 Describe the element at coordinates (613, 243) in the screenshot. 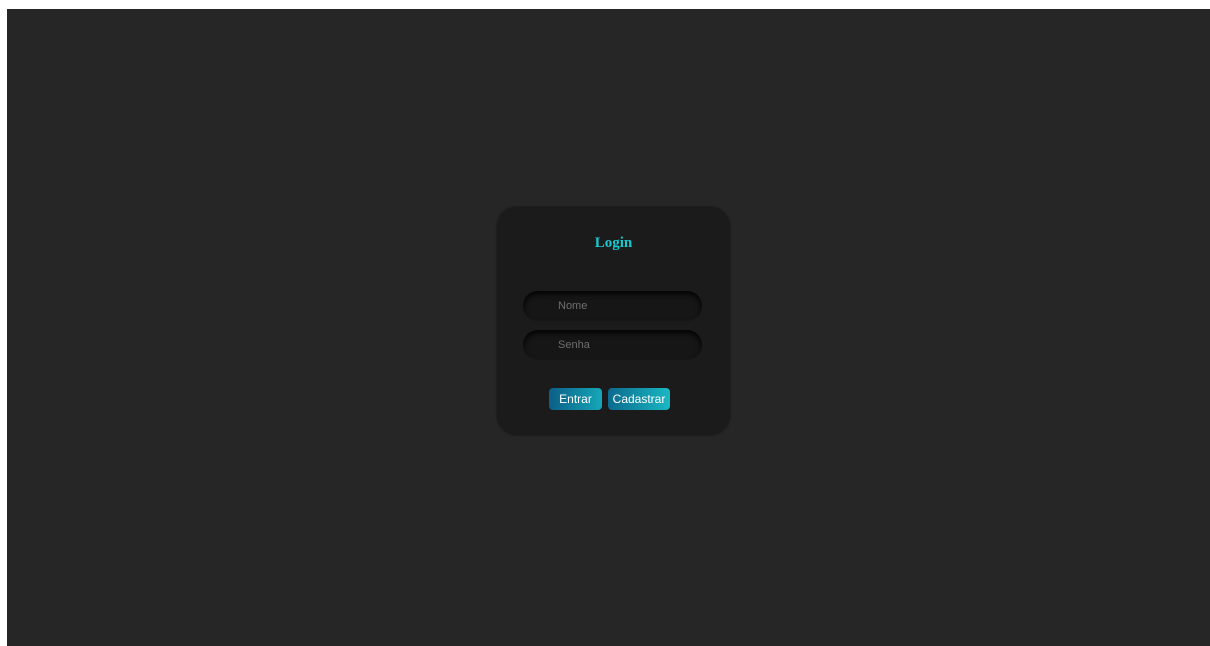

I see `login-title: Login` at that location.